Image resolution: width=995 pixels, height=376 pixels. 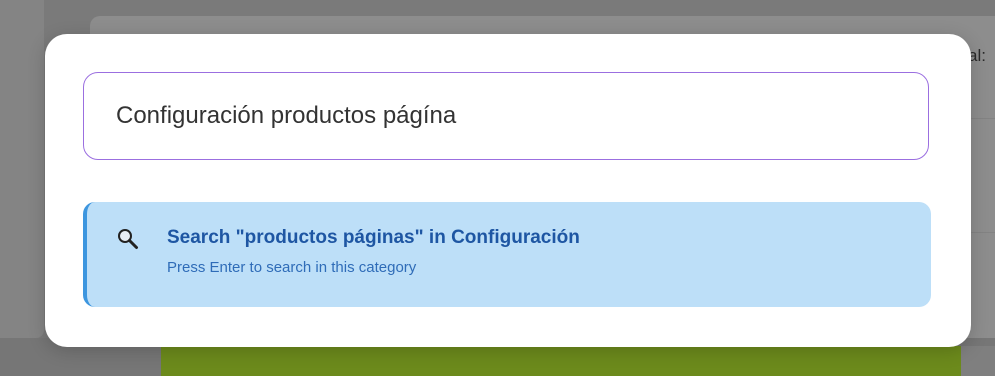 I want to click on background-green-banner, so click(x=561, y=361).